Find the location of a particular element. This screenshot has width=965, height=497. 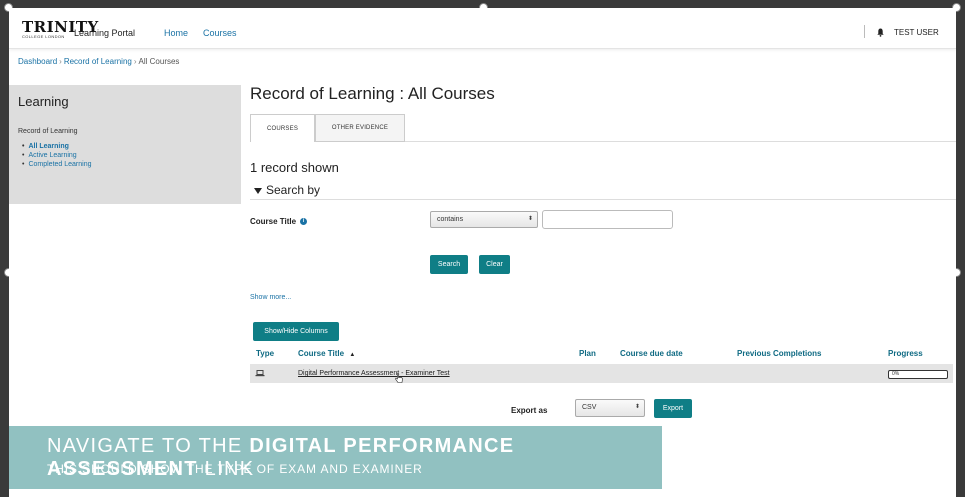

show-hide-columns-button: Show/Hide Columns is located at coordinates (296, 331).